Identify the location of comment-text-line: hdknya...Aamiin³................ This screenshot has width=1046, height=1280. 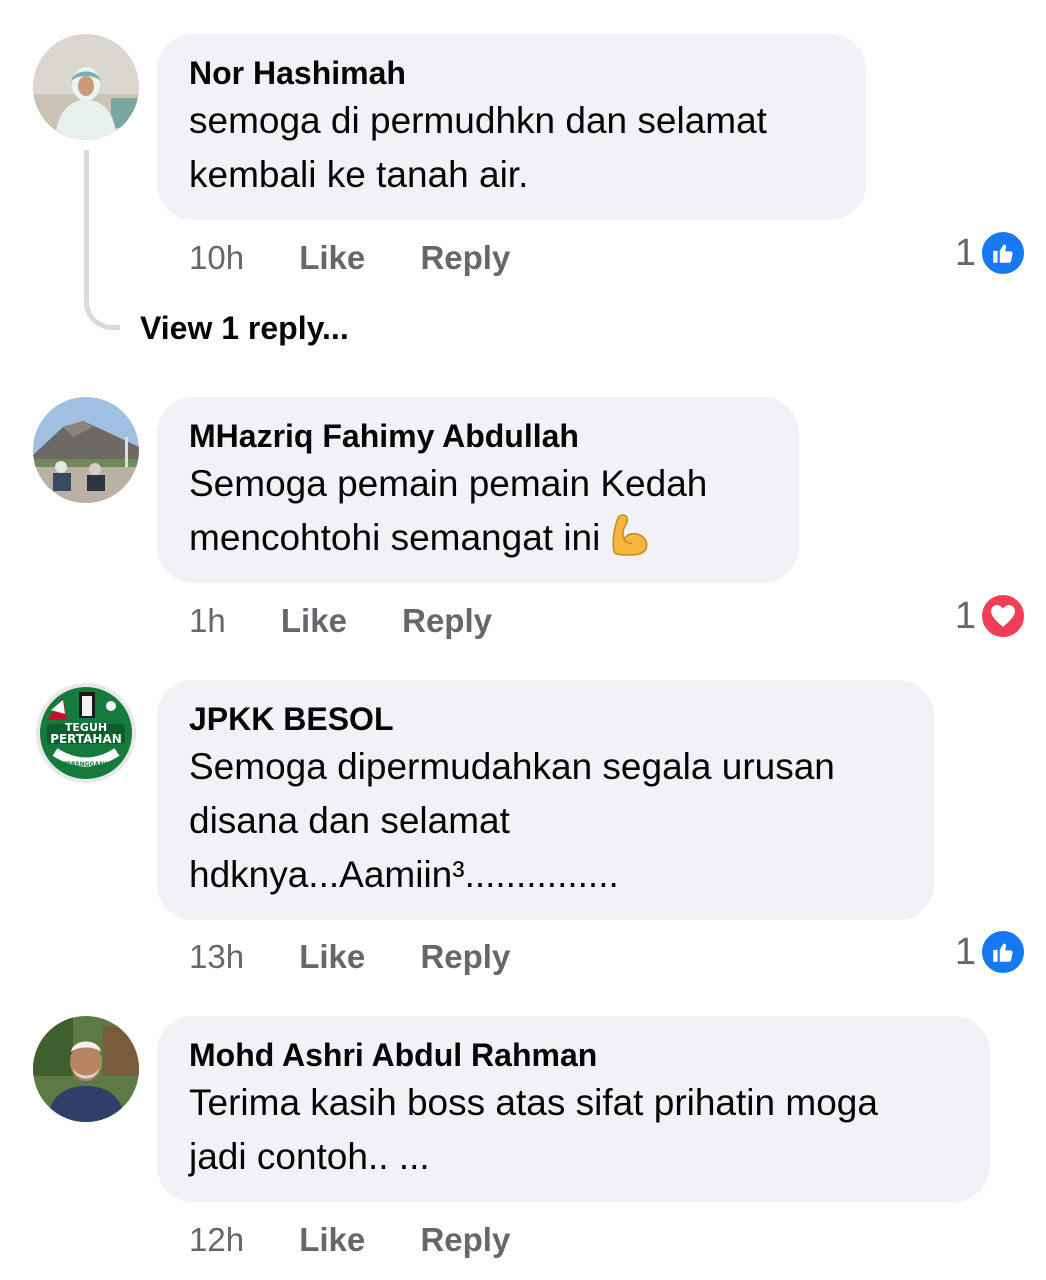
(404, 874).